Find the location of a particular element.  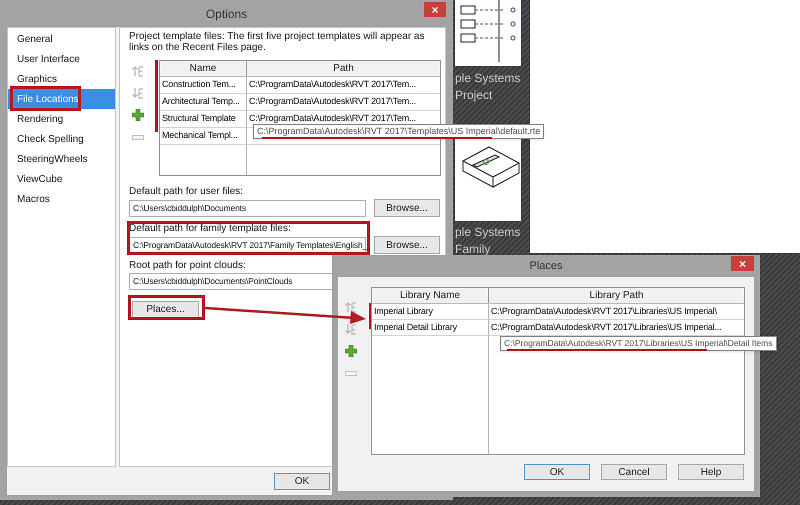

column-header: Path is located at coordinates (343, 68).